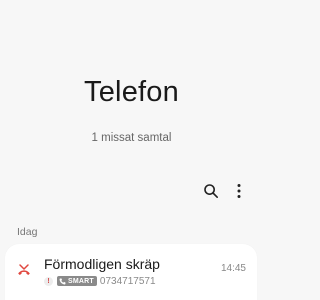 The image size is (320, 300). What do you see at coordinates (48, 281) in the screenshot?
I see `spam-warning-icon: !` at bounding box center [48, 281].